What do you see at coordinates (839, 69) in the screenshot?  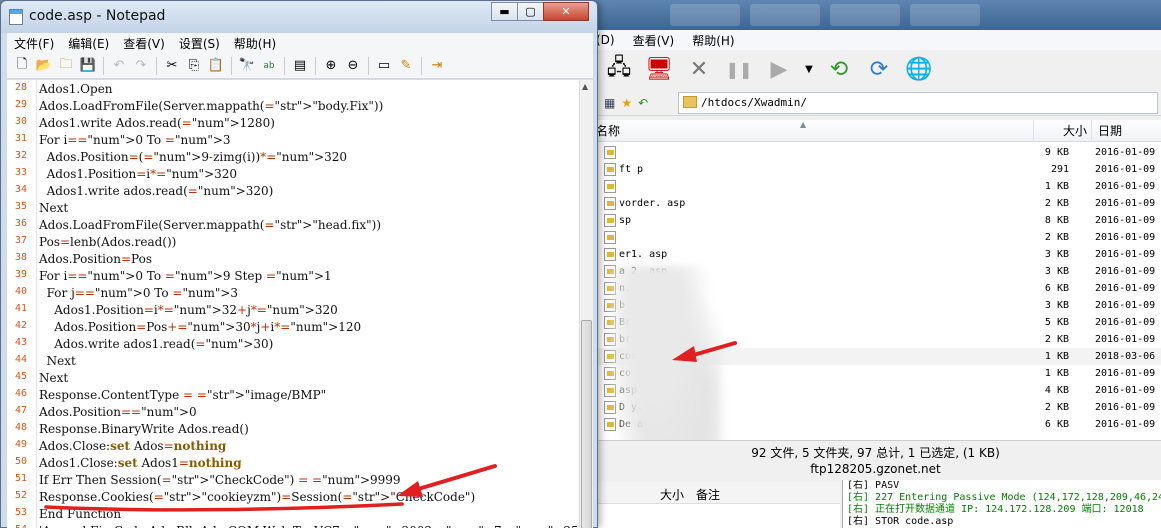 I see `transfer-icon: ⟲` at bounding box center [839, 69].